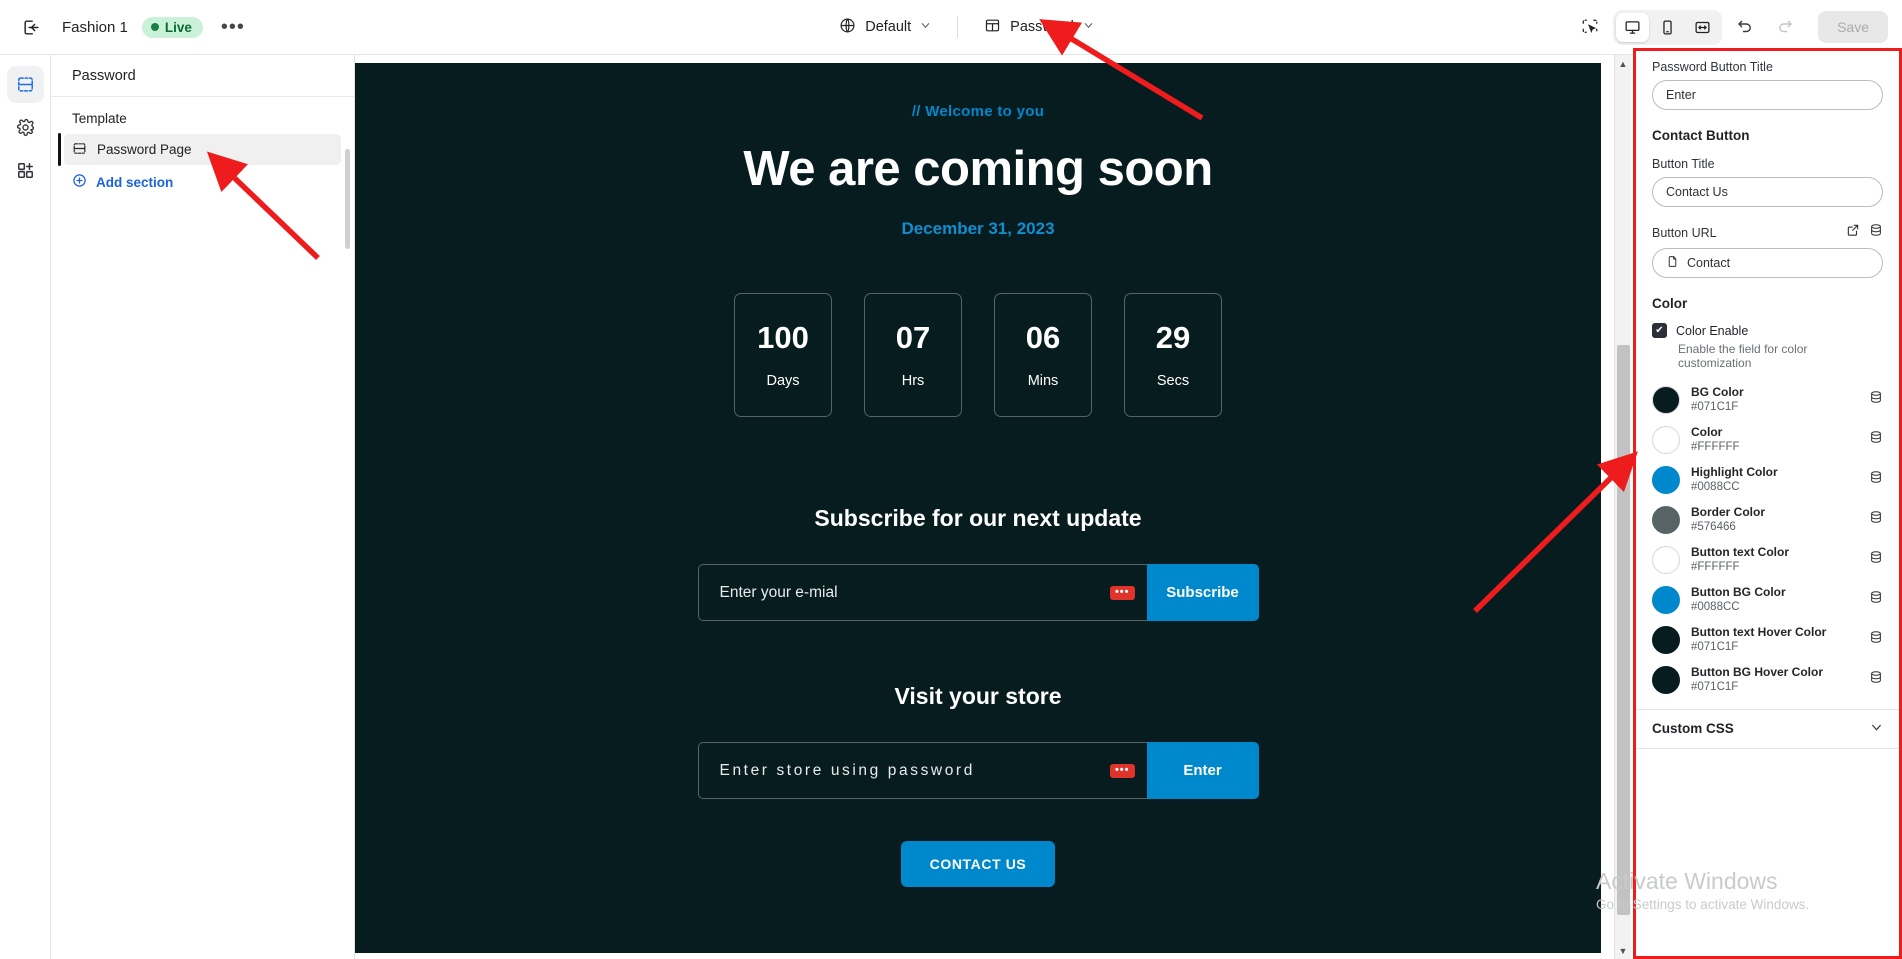 The height and width of the screenshot is (959, 1902). Describe the element at coordinates (1767, 192) in the screenshot. I see `button-title-input: Contact Us` at that location.